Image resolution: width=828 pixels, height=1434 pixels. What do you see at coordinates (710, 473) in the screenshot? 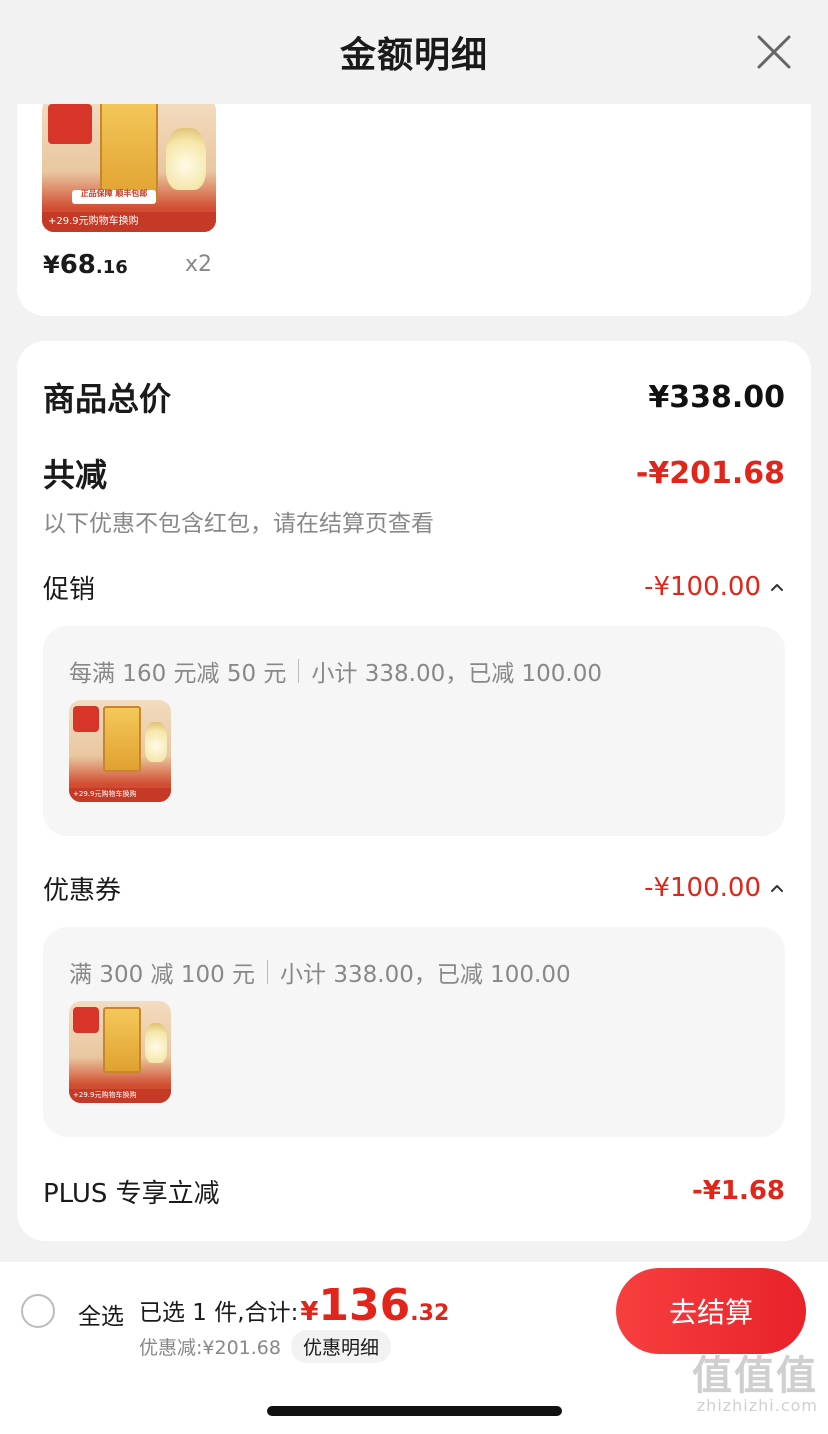
I see `total-reduce-value: -¥201.68` at bounding box center [710, 473].